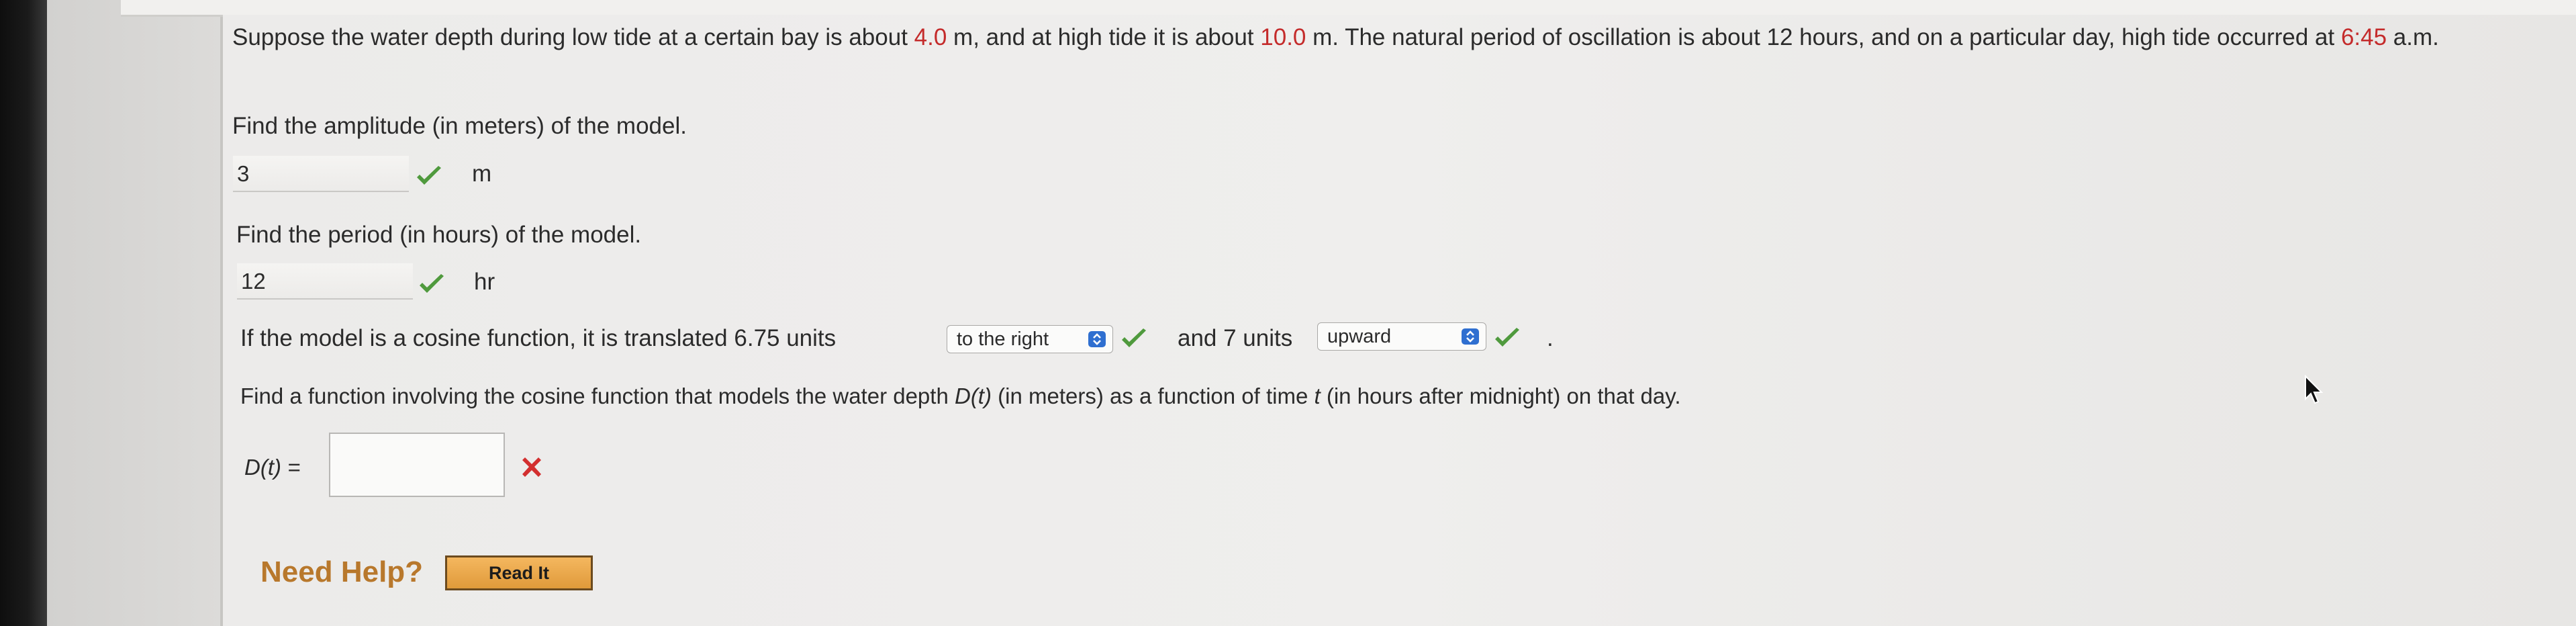 The width and height of the screenshot is (2576, 626). Describe the element at coordinates (272, 467) in the screenshot. I see `function-label: D(t) =` at that location.